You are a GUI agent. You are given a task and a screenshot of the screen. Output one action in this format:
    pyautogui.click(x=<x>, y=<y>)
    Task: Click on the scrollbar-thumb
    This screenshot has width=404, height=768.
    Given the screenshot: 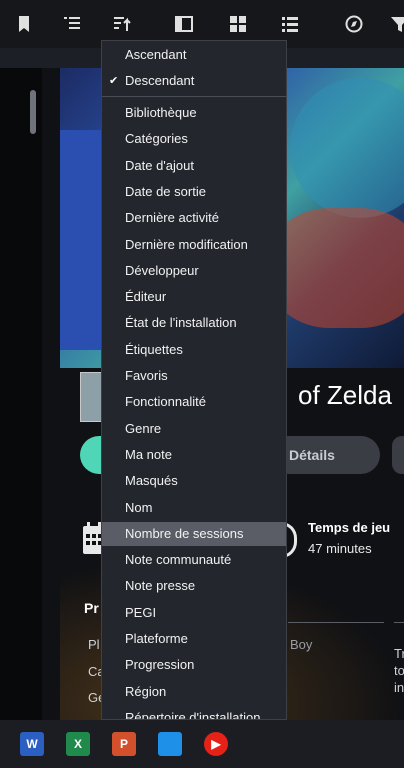 What is the action you would take?
    pyautogui.click(x=33, y=112)
    